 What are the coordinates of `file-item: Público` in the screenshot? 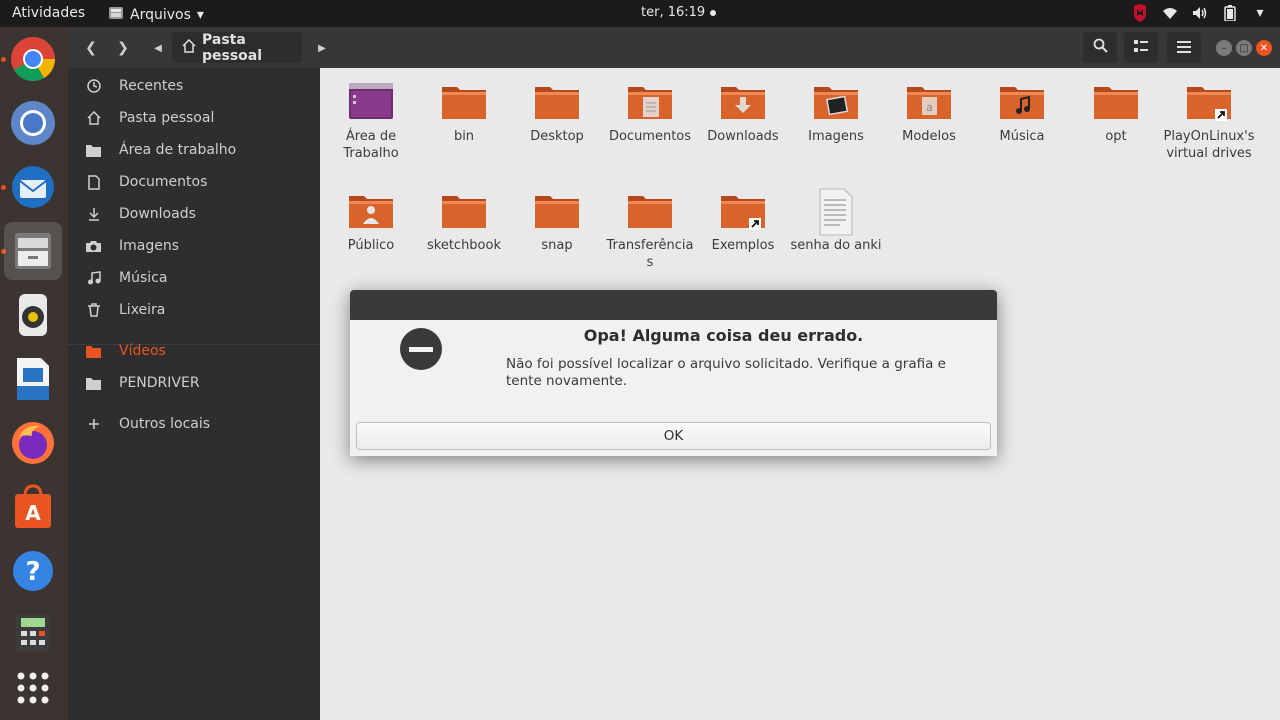 It's located at (371, 221).